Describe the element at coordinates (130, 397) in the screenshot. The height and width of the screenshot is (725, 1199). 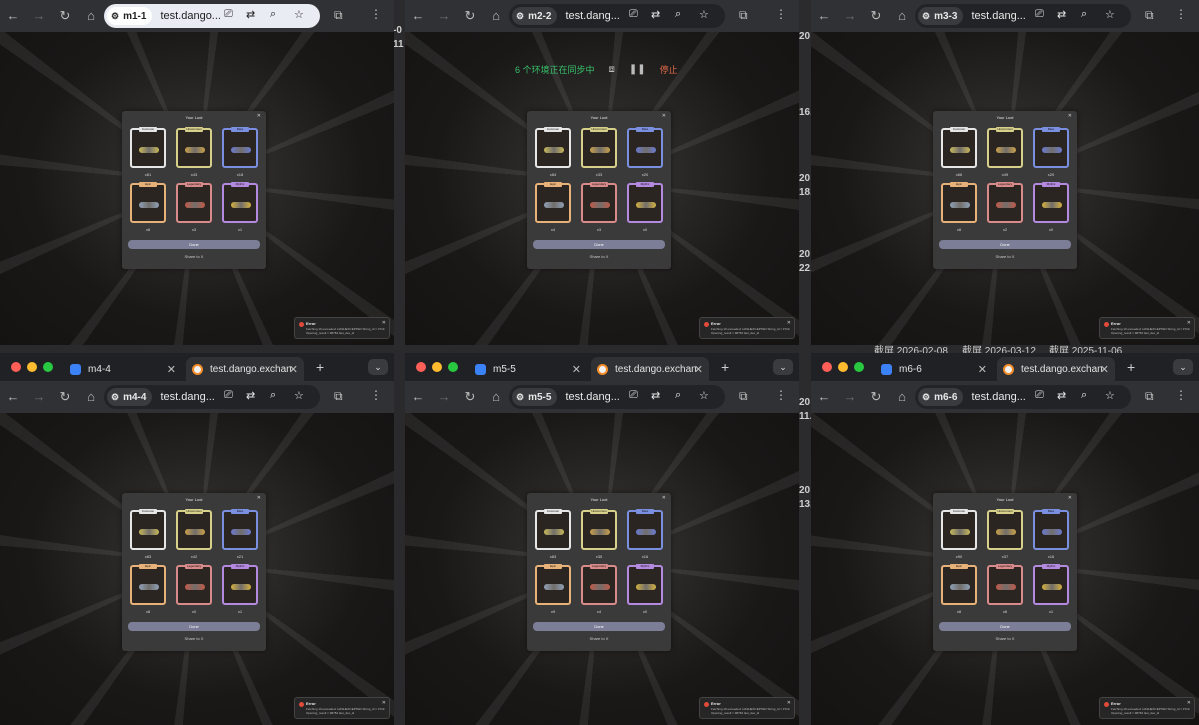
I see `profile-chip: ⚙ m4-4` at that location.